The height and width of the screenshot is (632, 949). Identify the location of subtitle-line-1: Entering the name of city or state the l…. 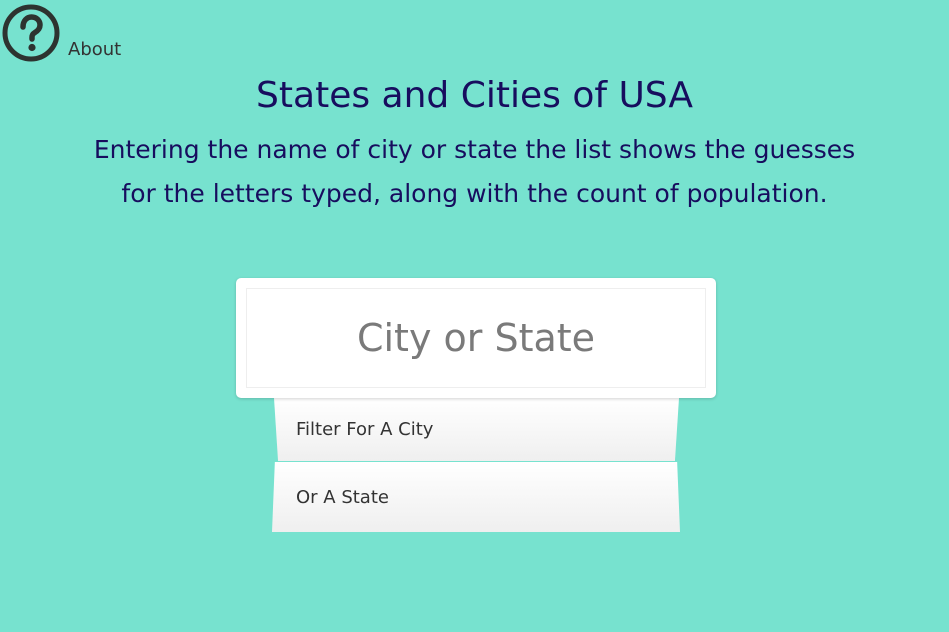
(474, 149).